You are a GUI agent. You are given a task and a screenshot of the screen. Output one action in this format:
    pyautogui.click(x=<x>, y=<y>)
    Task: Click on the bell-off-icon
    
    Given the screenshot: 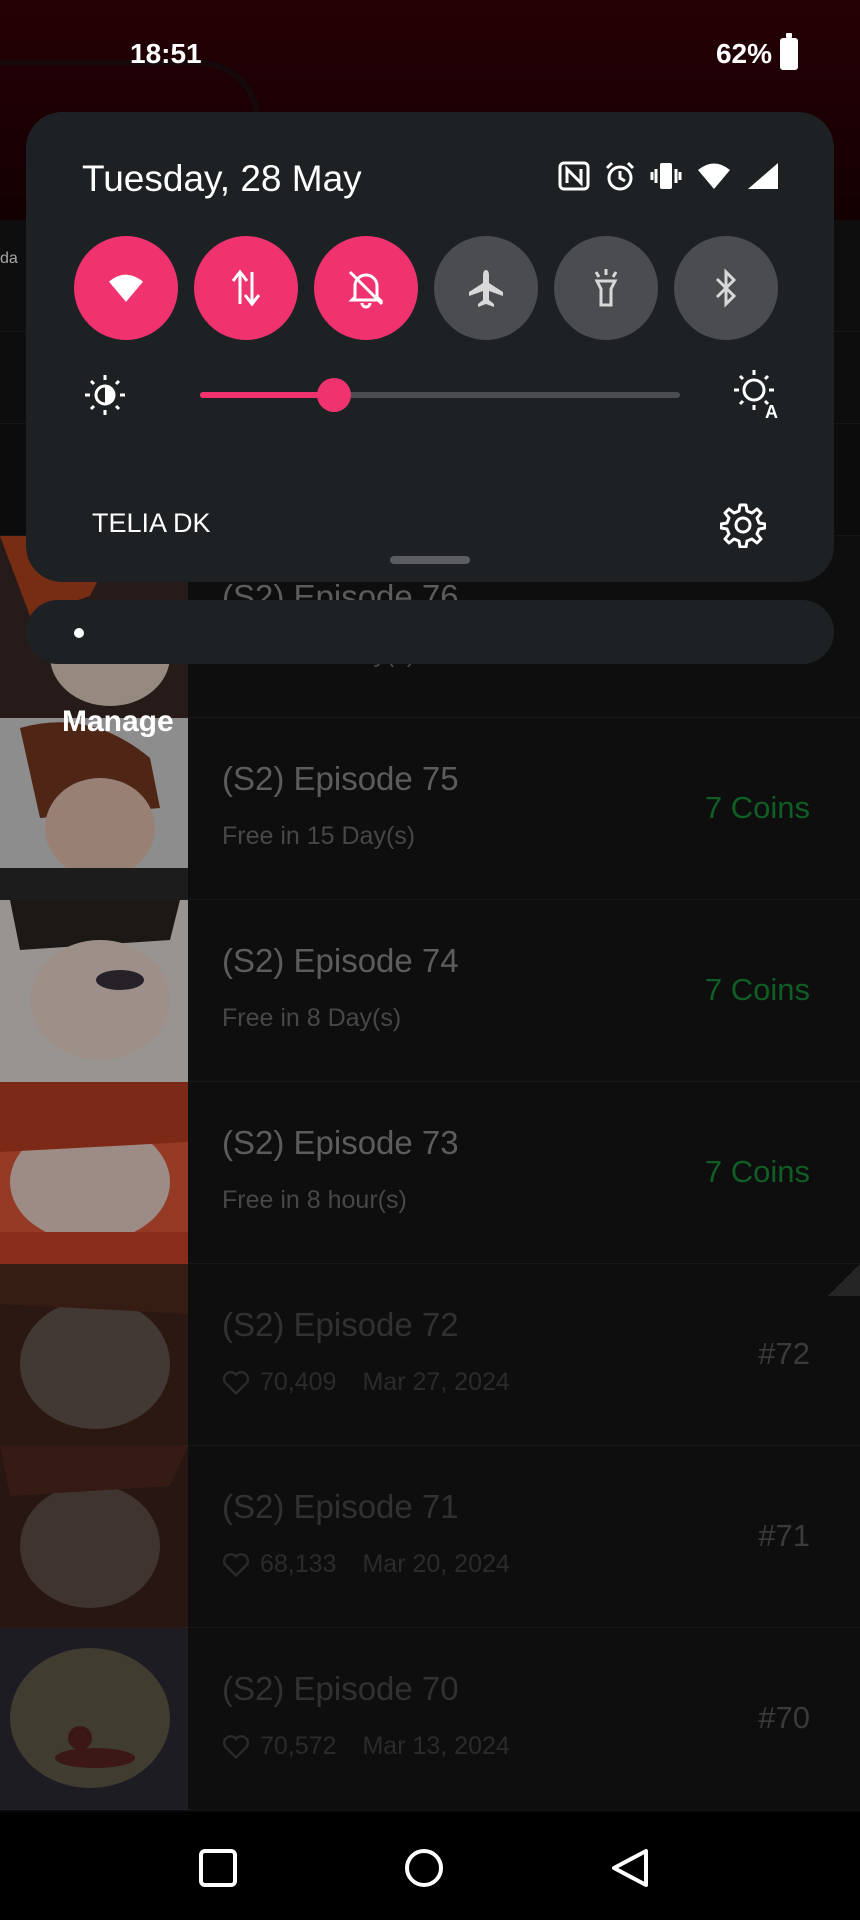 What is the action you would take?
    pyautogui.click(x=366, y=289)
    